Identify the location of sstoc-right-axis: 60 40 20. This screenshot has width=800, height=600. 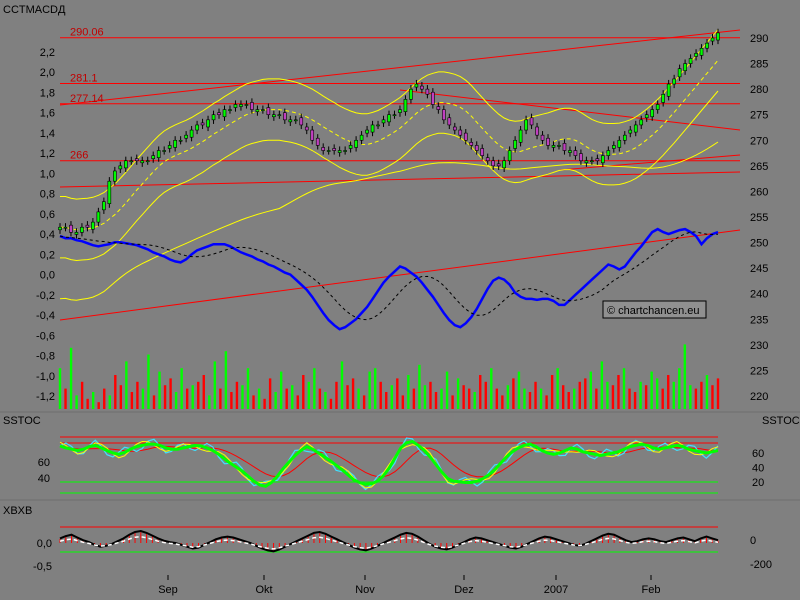
(758, 468).